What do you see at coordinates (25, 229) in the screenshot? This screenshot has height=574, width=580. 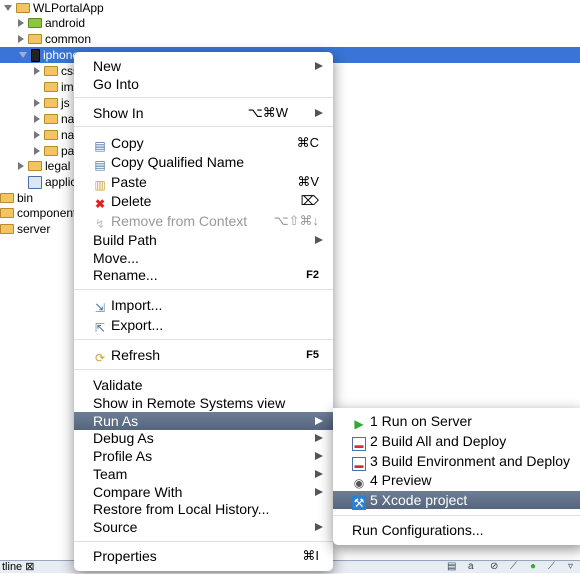 I see `tree-item-server: server` at bounding box center [25, 229].